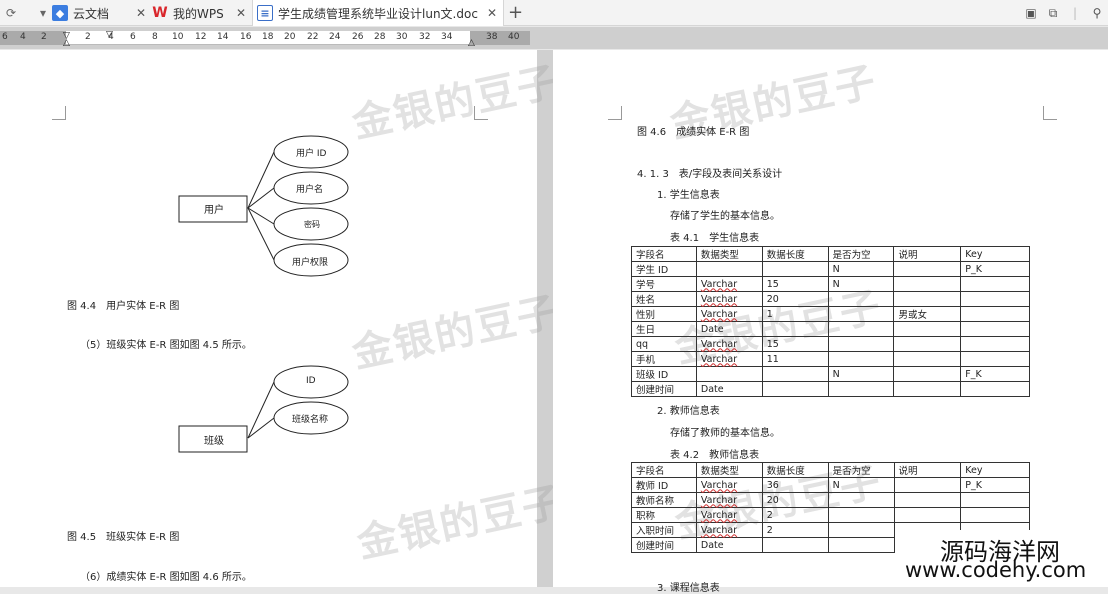 The width and height of the screenshot is (1108, 594). I want to click on table-row: 学生 ID N P_K, so click(830, 269).